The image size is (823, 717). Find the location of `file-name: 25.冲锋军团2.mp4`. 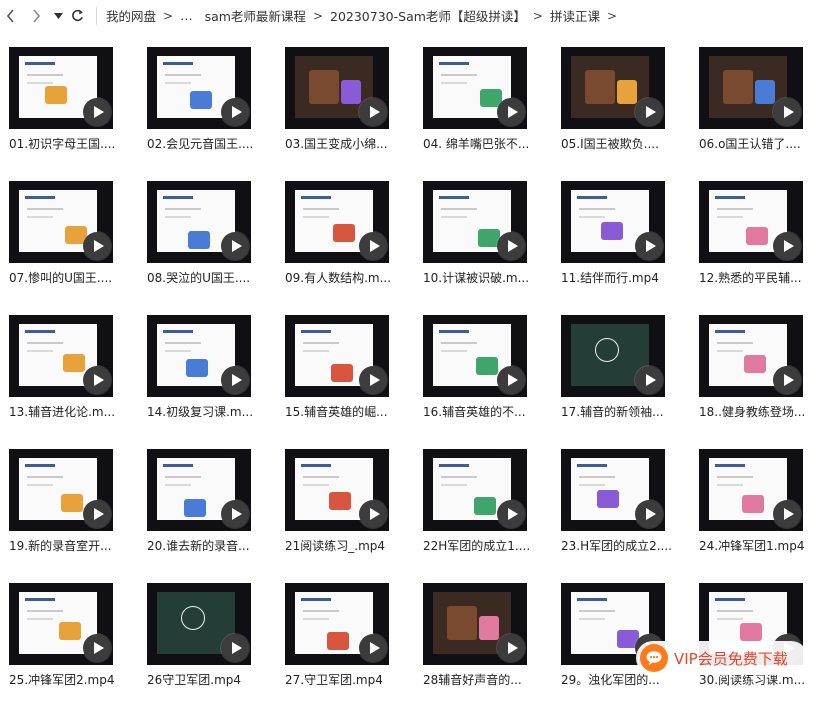

file-name: 25.冲锋军团2.mp4 is located at coordinates (62, 680).